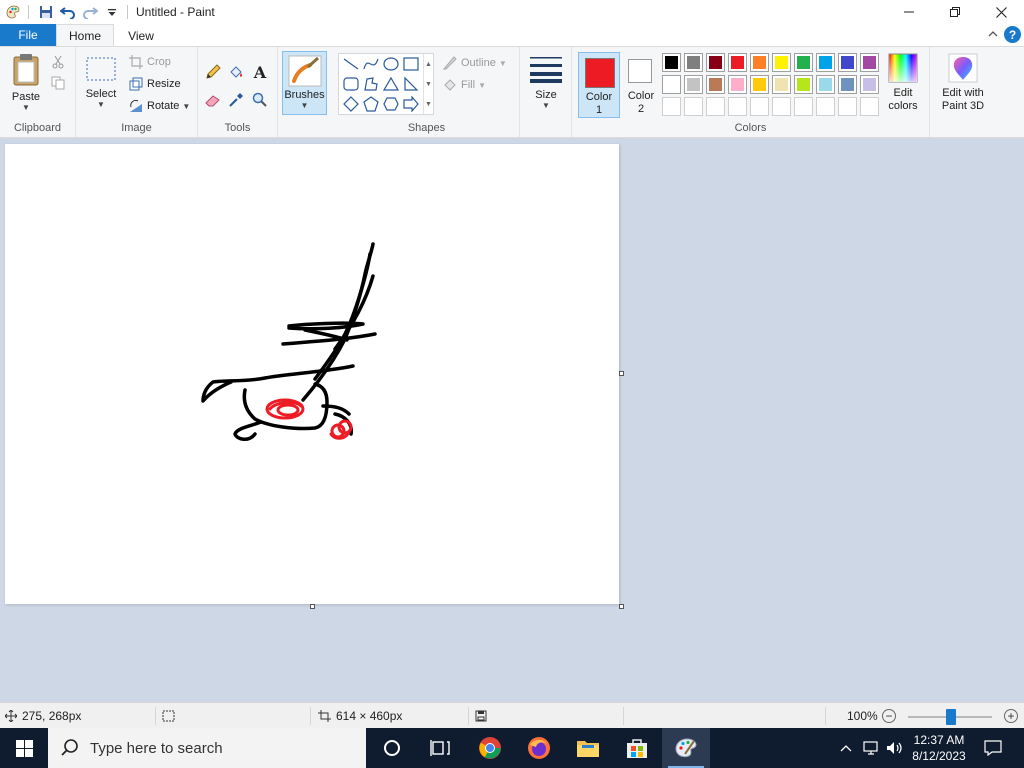 The width and height of the screenshot is (1024, 768). What do you see at coordinates (474, 63) in the screenshot?
I see `outline-button: Outline ▼` at bounding box center [474, 63].